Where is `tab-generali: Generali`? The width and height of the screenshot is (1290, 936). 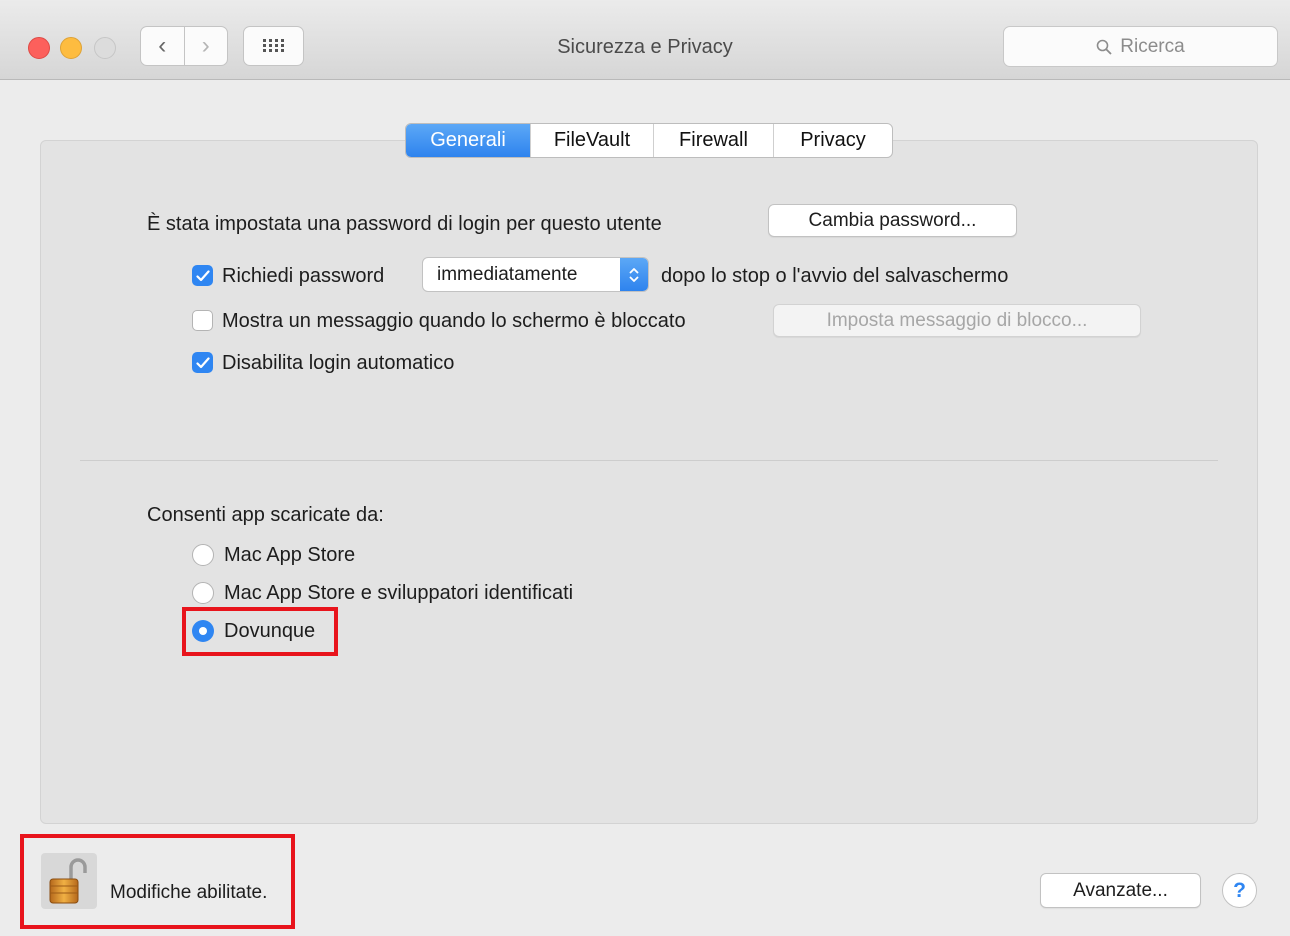
tab-generali: Generali is located at coordinates (468, 140).